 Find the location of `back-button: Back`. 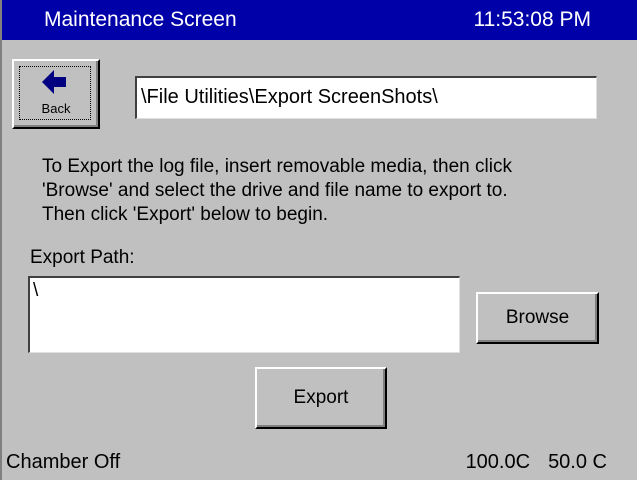

back-button: Back is located at coordinates (56, 94).